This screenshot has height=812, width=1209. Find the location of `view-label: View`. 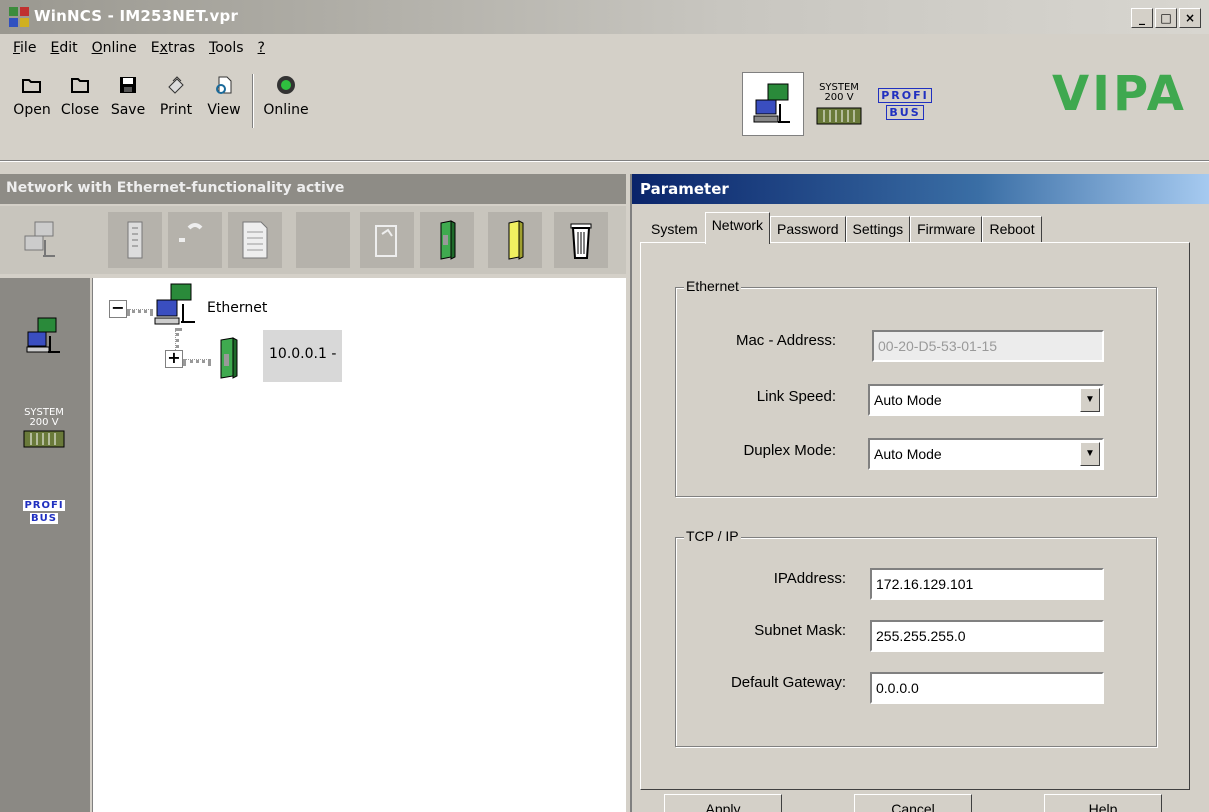

view-label: View is located at coordinates (224, 110).